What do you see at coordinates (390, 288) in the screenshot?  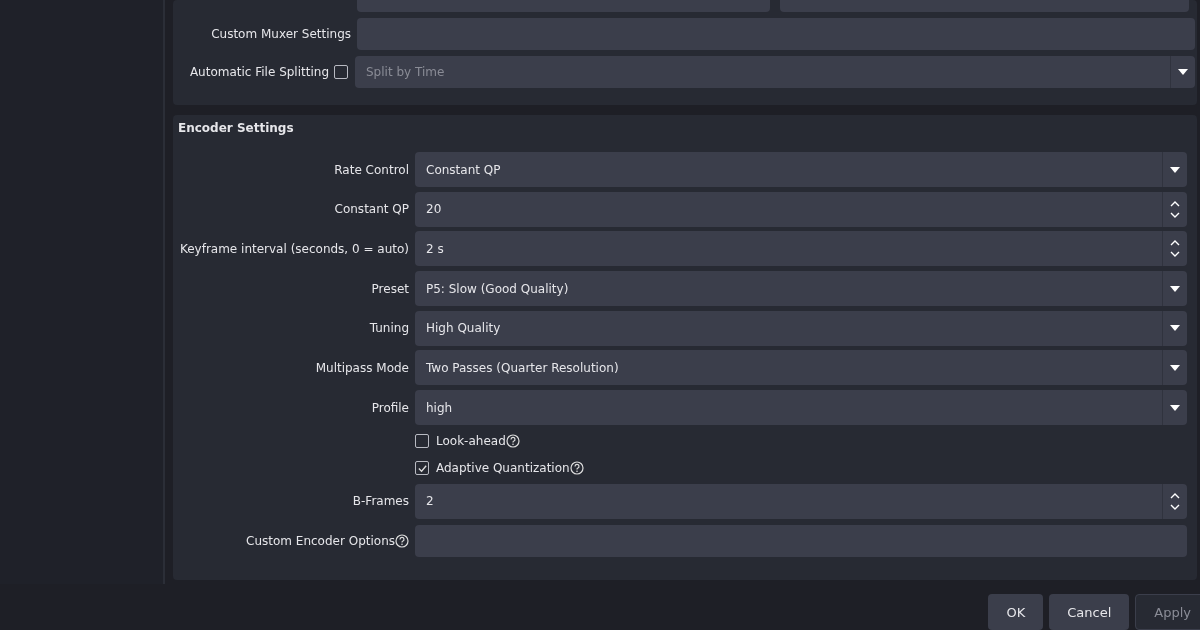 I see `field-label: Preset` at bounding box center [390, 288].